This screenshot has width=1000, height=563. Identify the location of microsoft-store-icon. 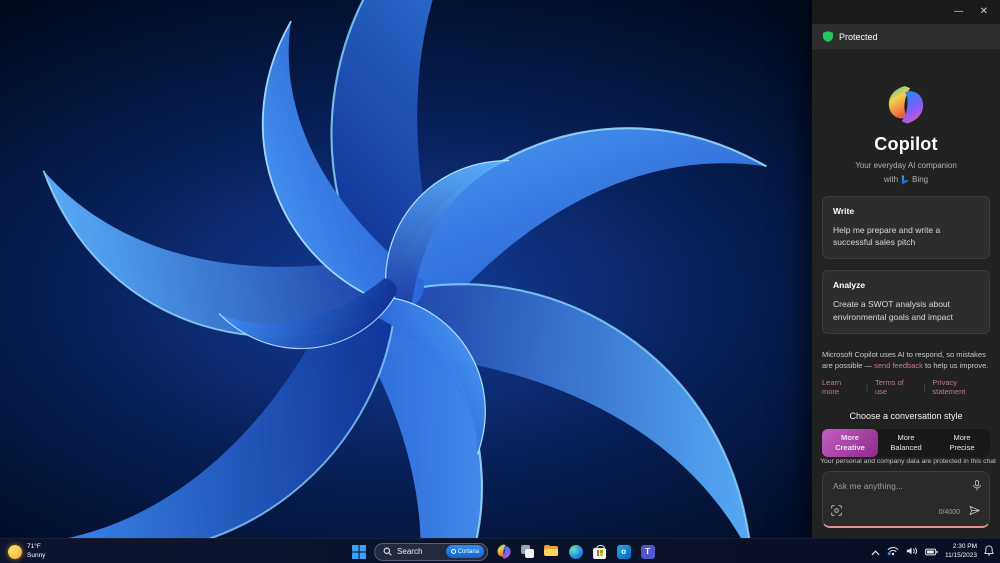
(600, 551).